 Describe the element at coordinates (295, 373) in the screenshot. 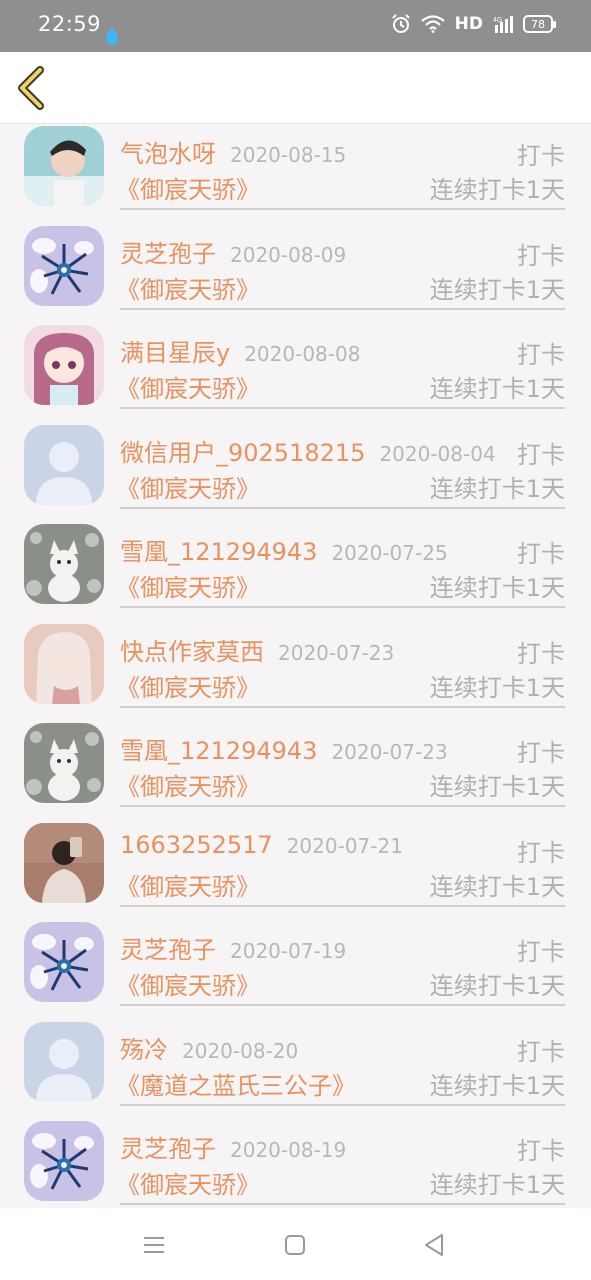

I see `list-item: 满目星辰y 2020-08-08 打卡 《御宸天骄》 连续打卡1天` at that location.